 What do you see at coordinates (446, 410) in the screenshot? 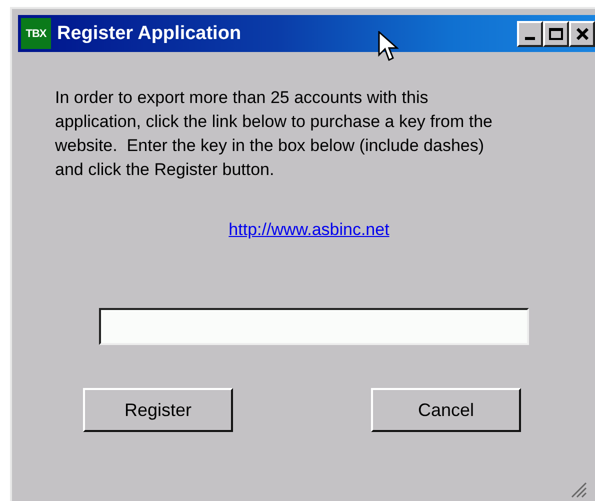
I see `cancel-button: Cancel` at bounding box center [446, 410].